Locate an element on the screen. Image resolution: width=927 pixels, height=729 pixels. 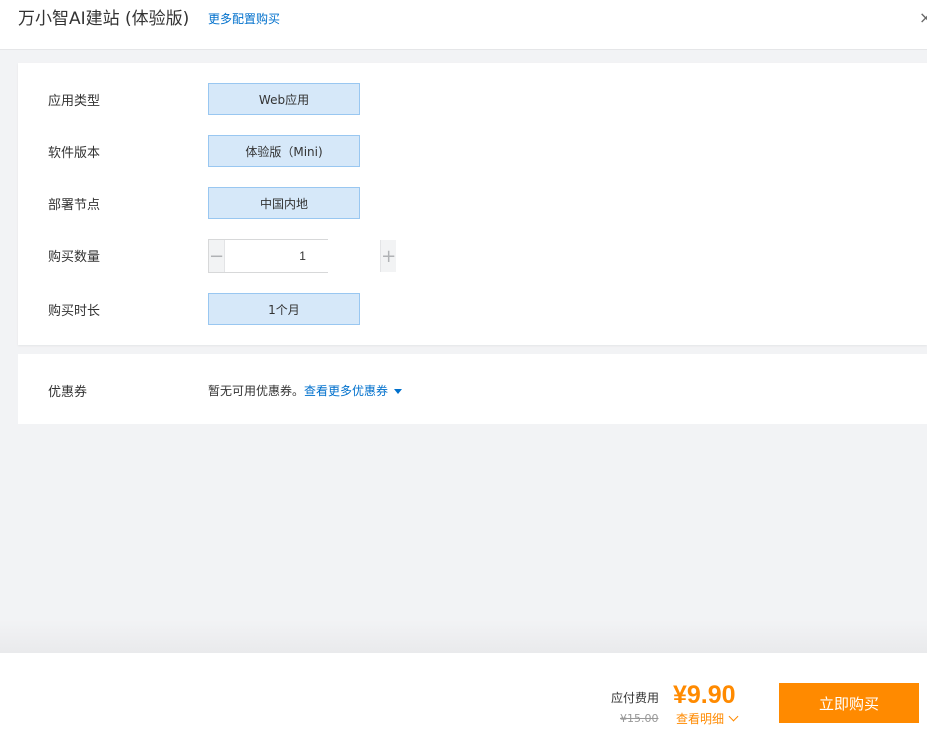
dialog-header: 万小智AI建站 (体验版) 更多配置购买 × is located at coordinates (463, 25).